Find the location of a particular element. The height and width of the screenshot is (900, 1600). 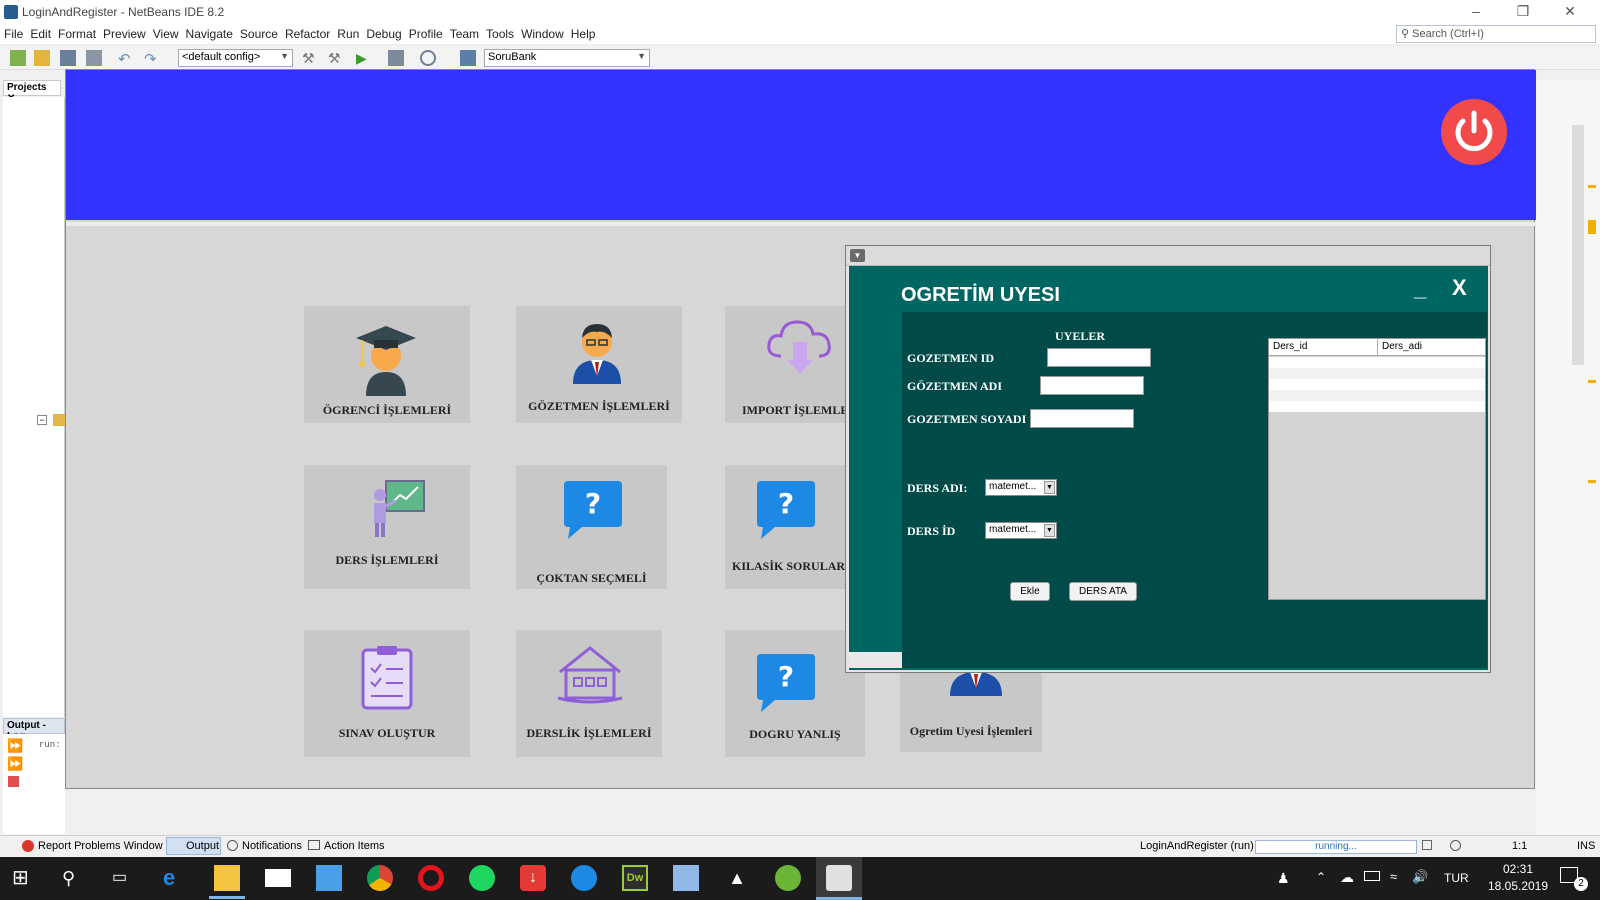

ders-adi-select: matemet... ▼ is located at coordinates (1021, 487).